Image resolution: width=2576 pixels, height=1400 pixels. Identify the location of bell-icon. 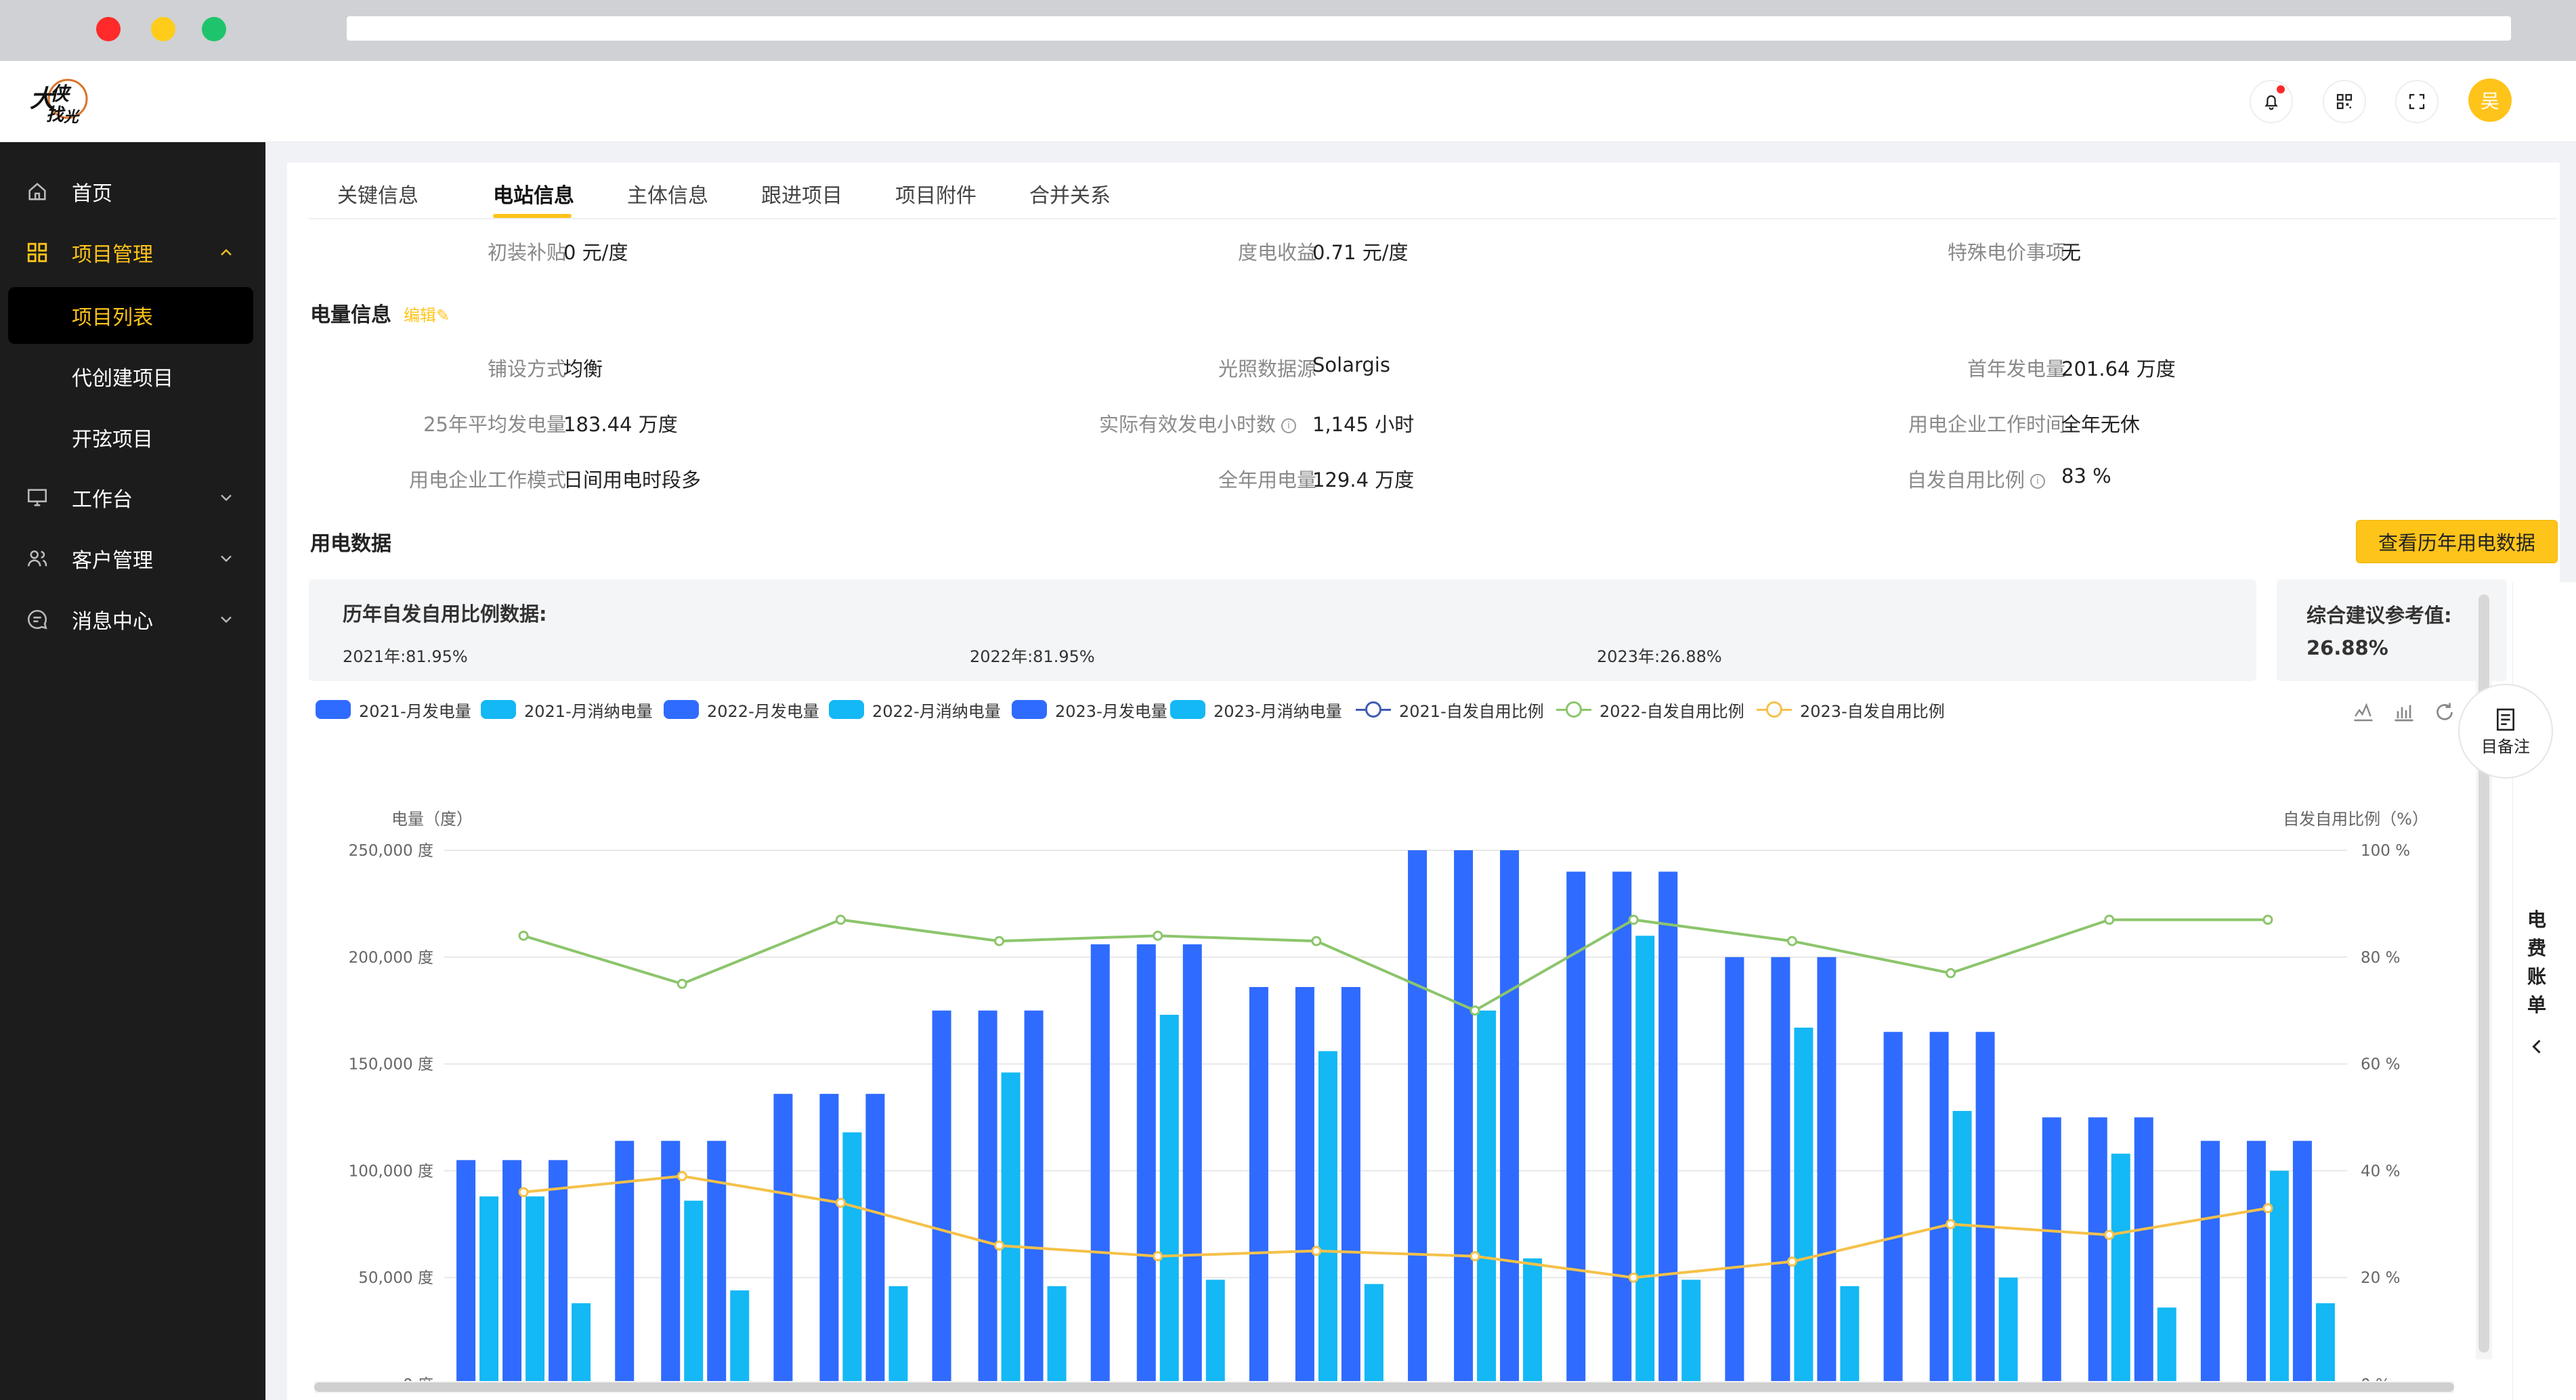
(2271, 102).